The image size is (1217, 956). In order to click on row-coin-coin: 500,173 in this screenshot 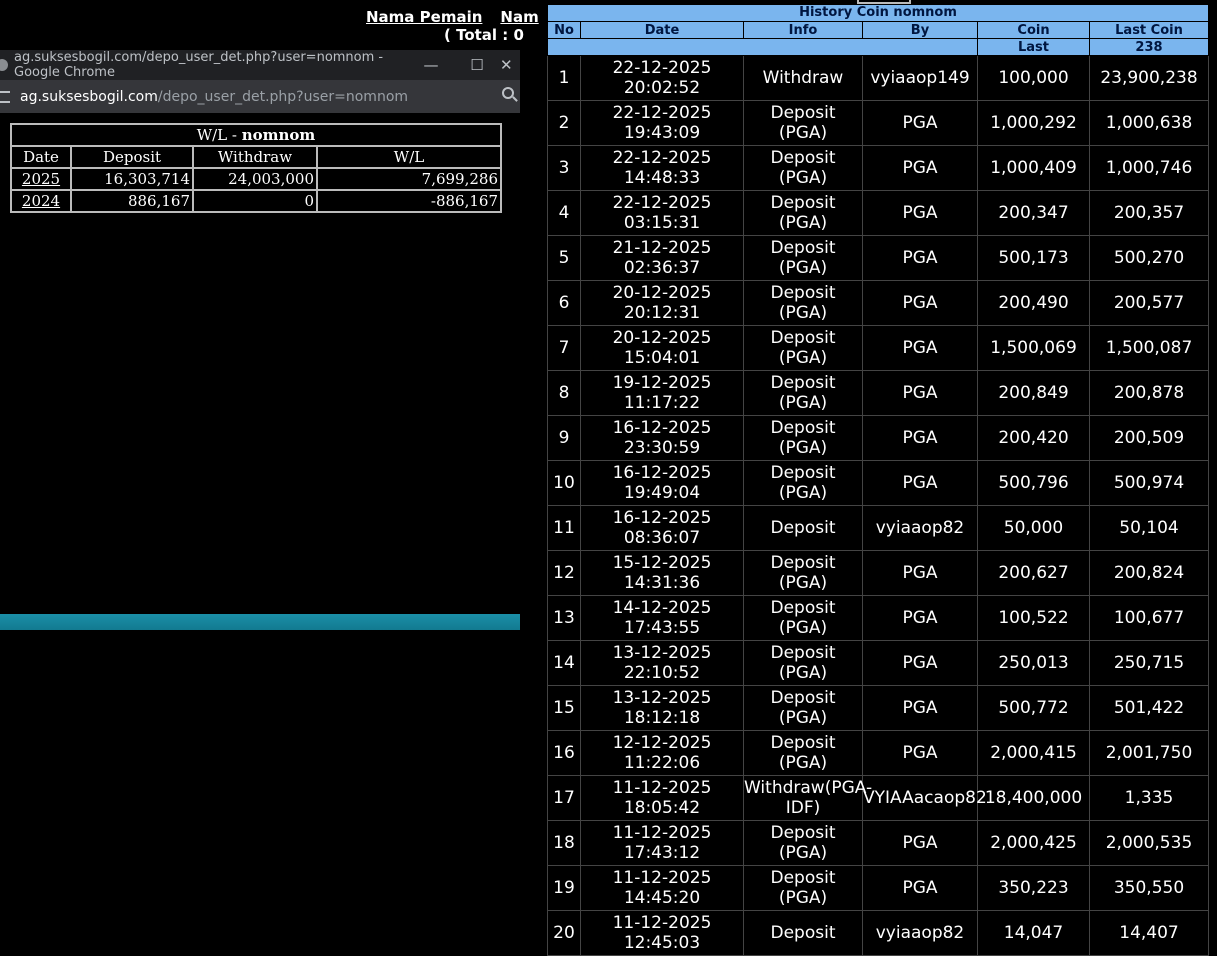, I will do `click(1033, 258)`.